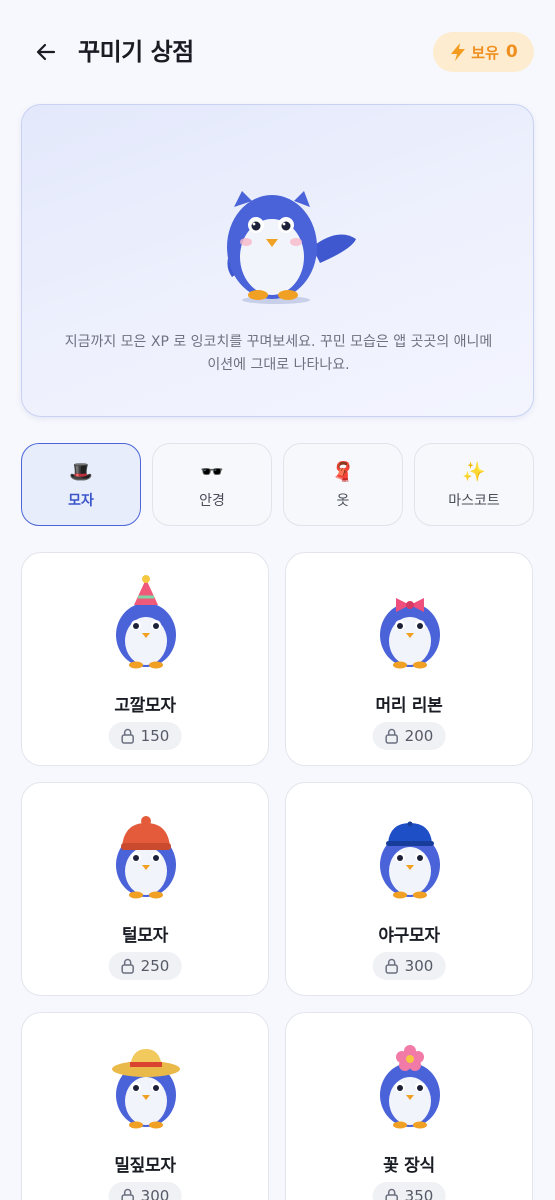 This screenshot has width=555, height=1200. I want to click on item-name: 야구모자, so click(409, 936).